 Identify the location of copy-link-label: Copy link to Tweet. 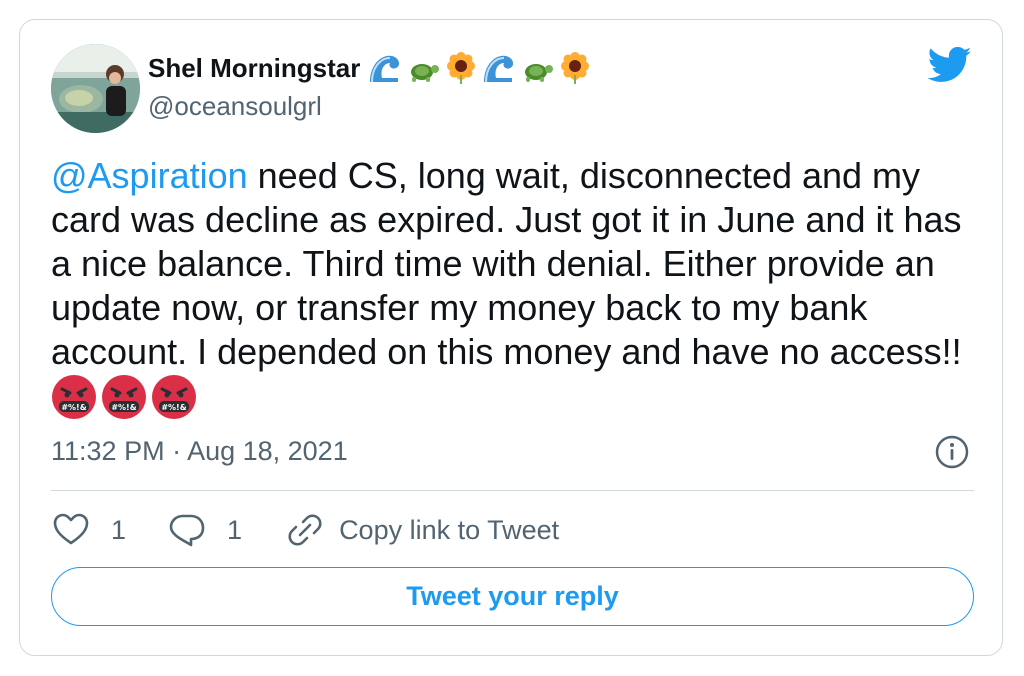
(449, 529).